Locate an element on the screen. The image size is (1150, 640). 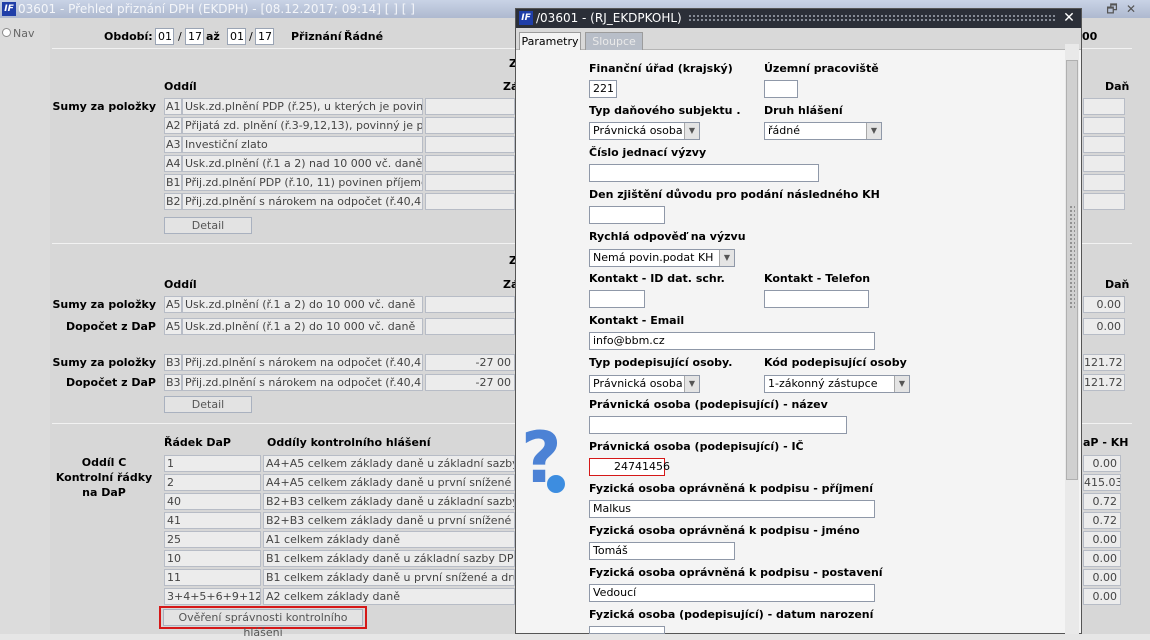
verify-control-report-button: Ověření správnosti kontrolního hlášení is located at coordinates (263, 624).